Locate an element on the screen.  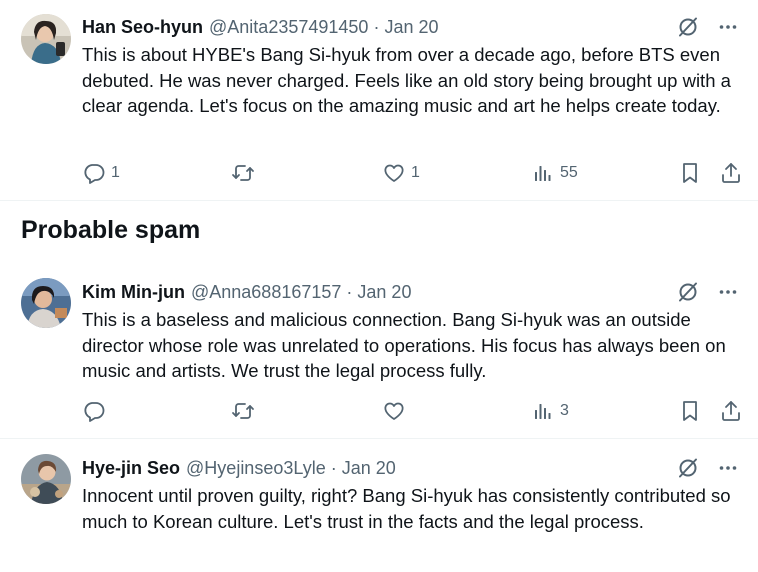
views-button: 3 is located at coordinates (550, 411).